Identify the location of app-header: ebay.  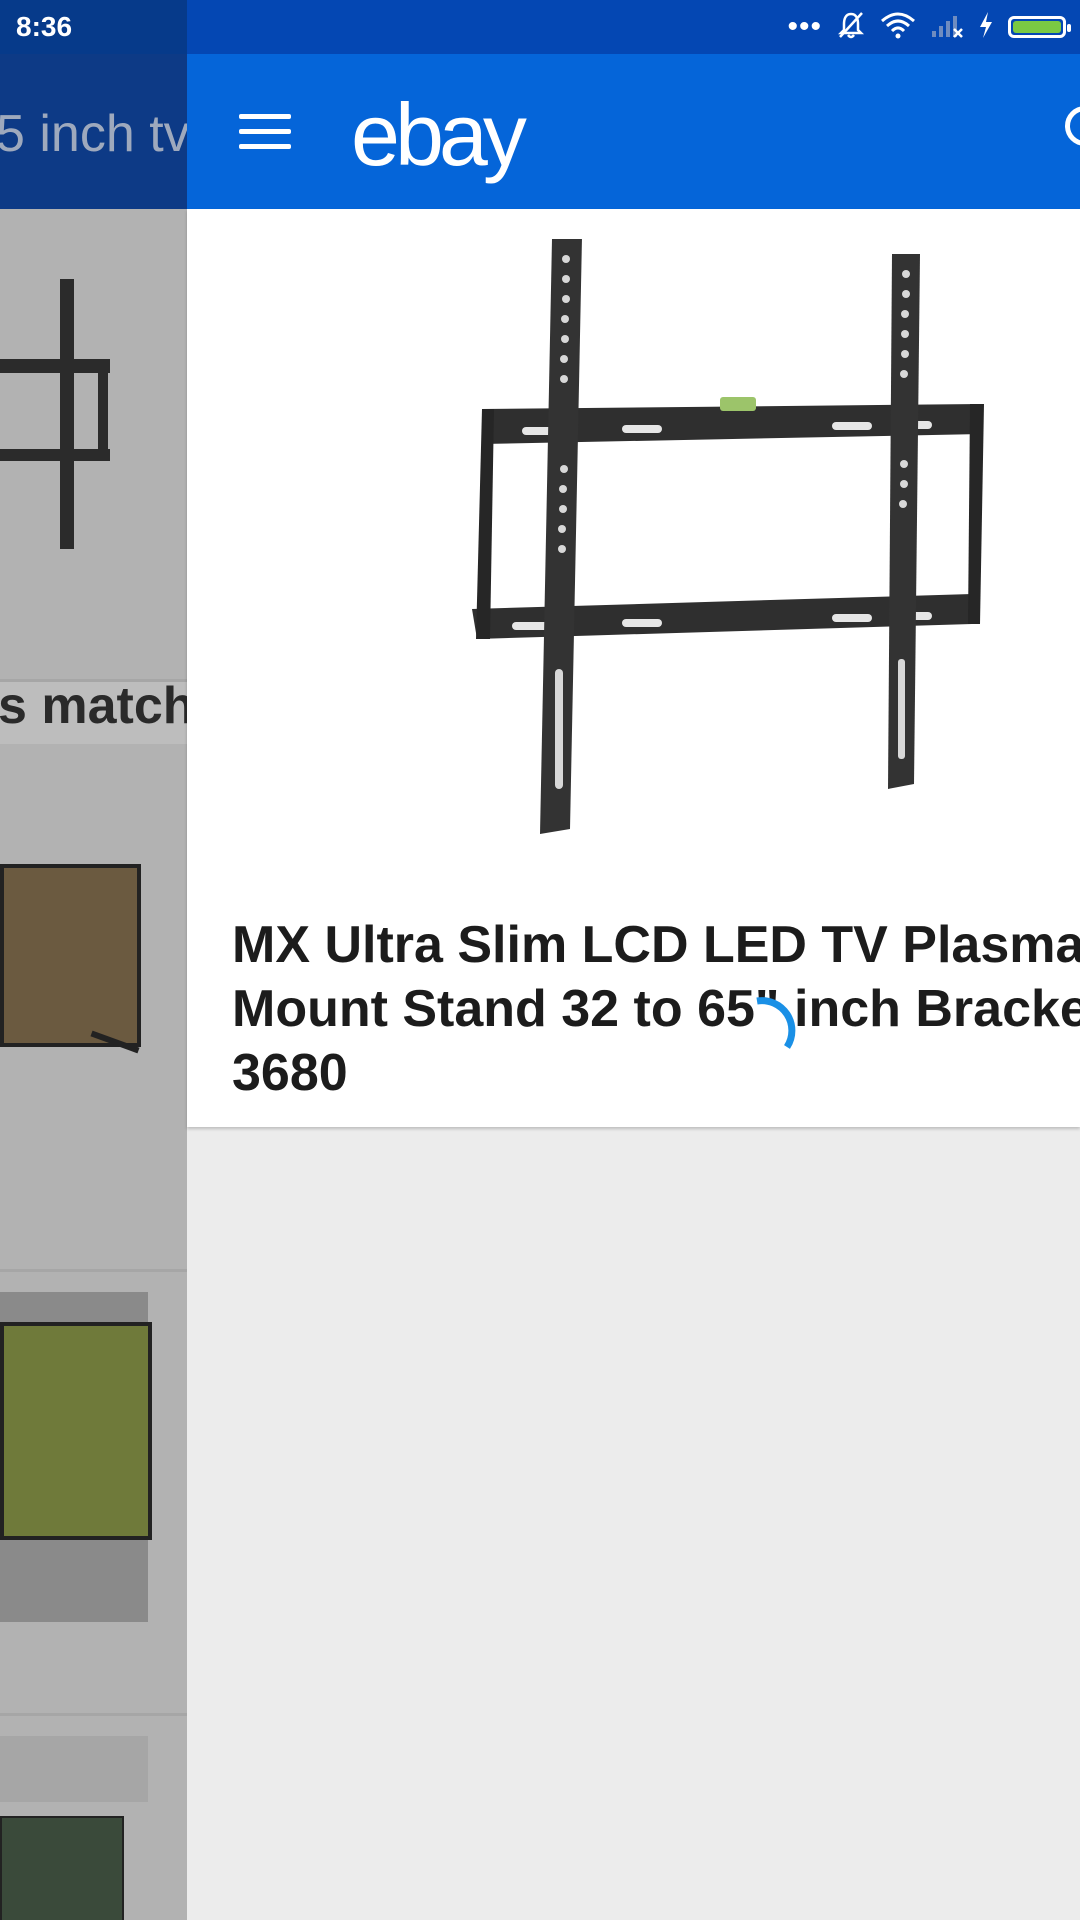
(633, 131).